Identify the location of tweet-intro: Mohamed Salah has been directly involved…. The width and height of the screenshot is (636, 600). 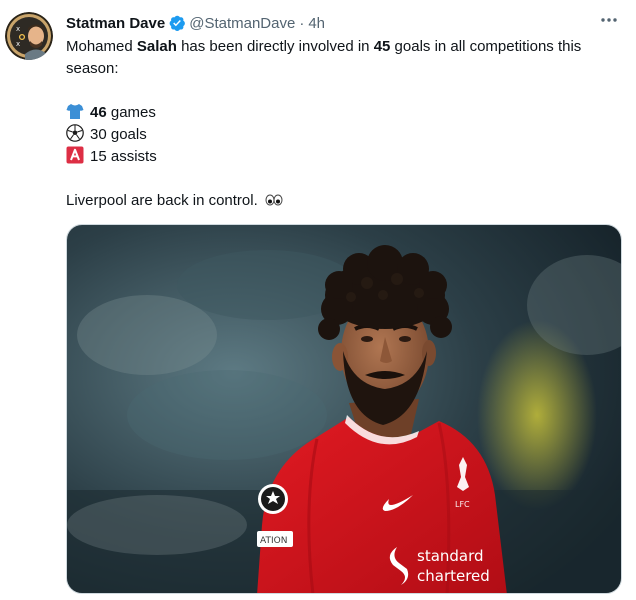
(324, 57).